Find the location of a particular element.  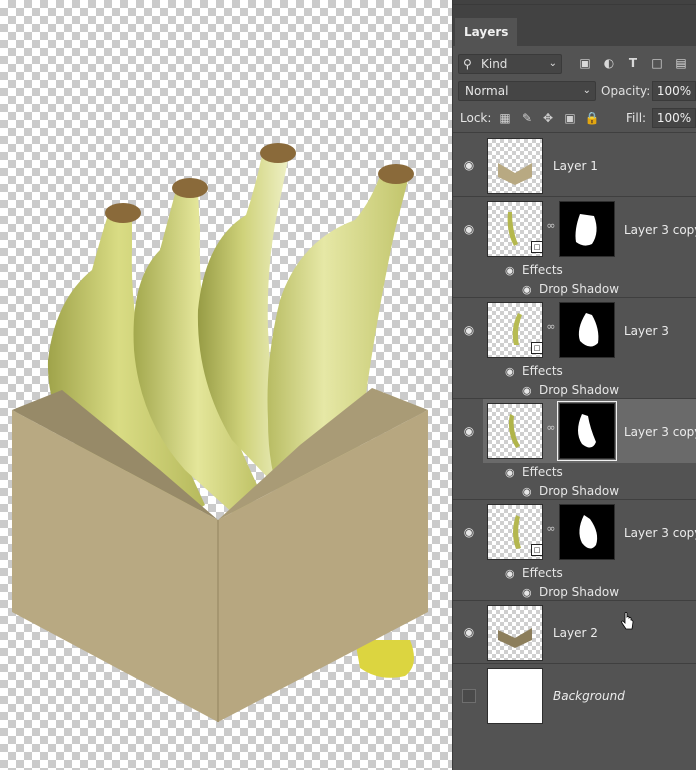

layer-name: Layer 2 is located at coordinates (575, 633).